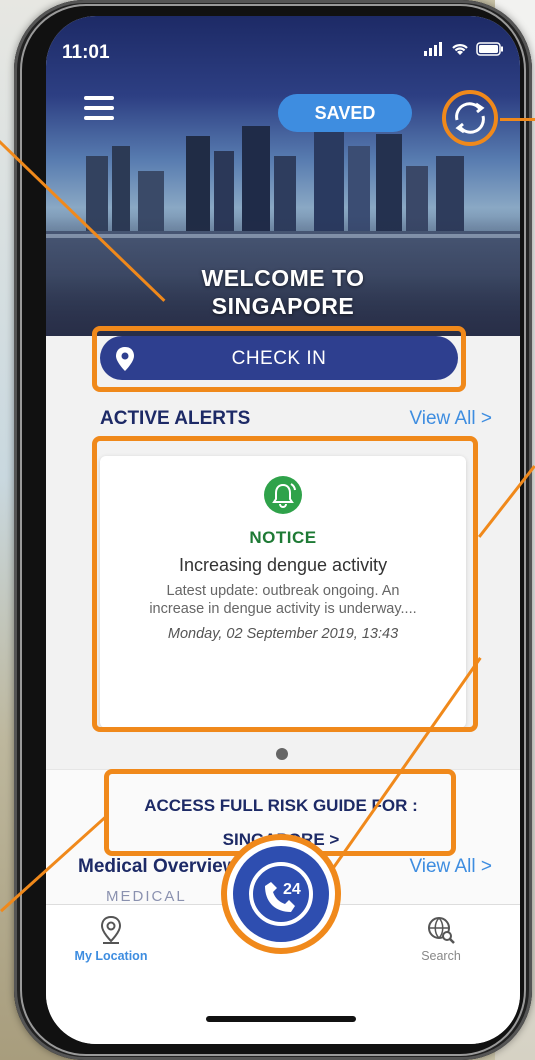  I want to click on home-indicator, so click(281, 1019).